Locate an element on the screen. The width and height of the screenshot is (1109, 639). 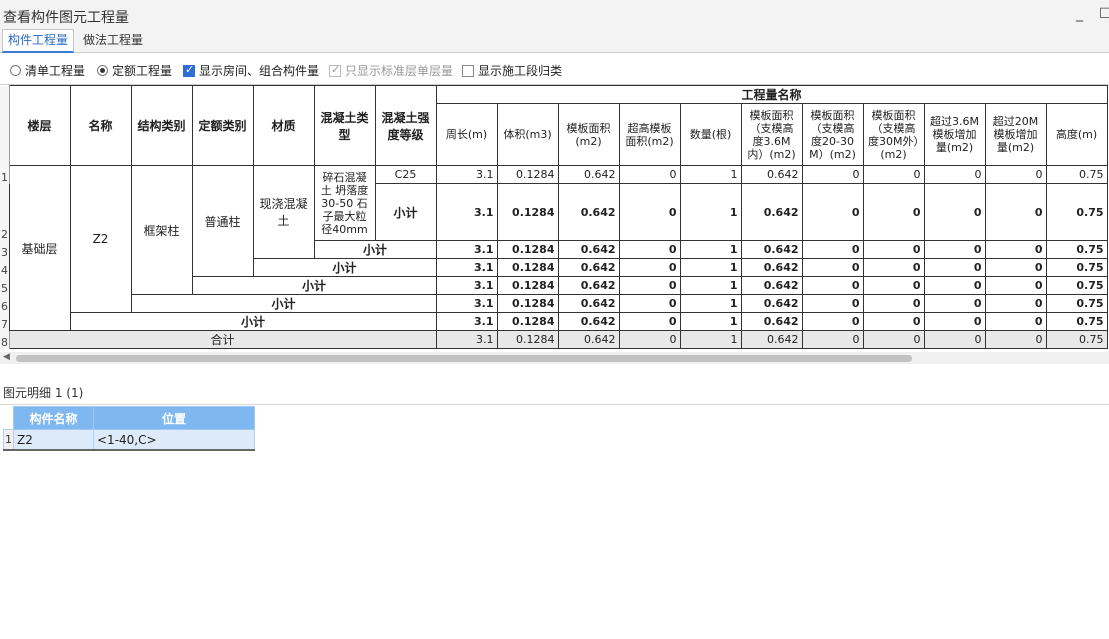
table-row: 1 Z2 <1-40,C> is located at coordinates (129, 440).